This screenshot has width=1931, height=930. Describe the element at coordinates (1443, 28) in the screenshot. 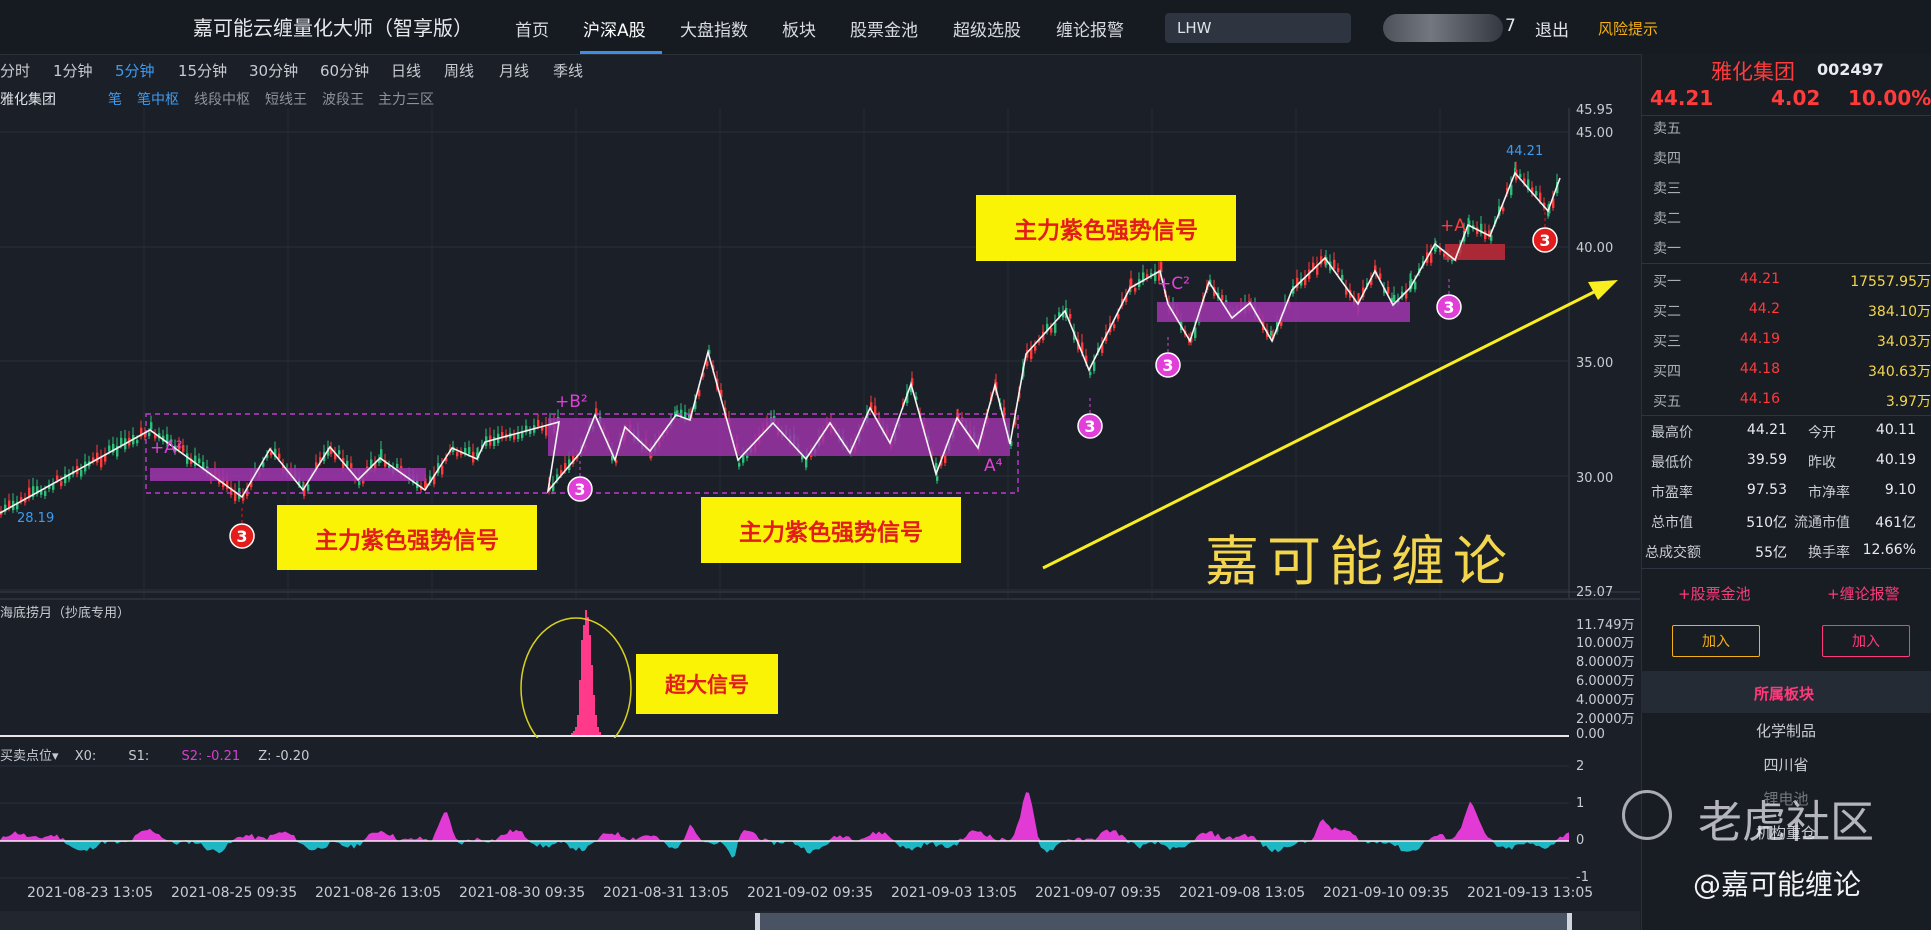

I see `avatar` at that location.